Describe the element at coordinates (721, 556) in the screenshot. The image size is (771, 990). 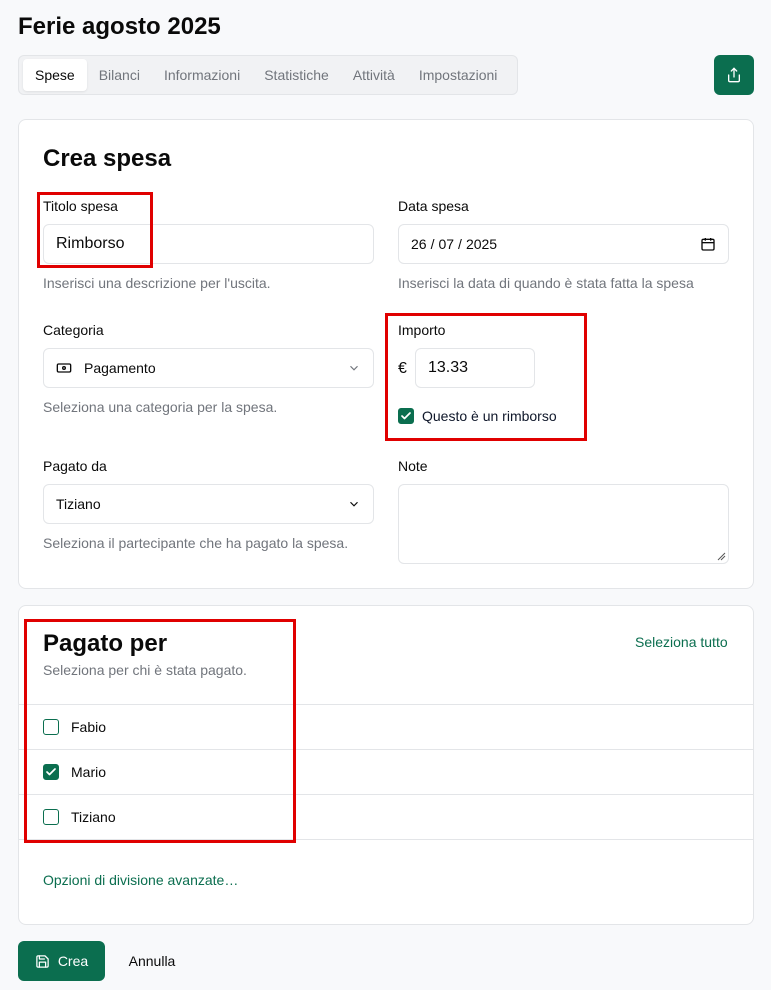
I see `resize-handle-icon` at that location.